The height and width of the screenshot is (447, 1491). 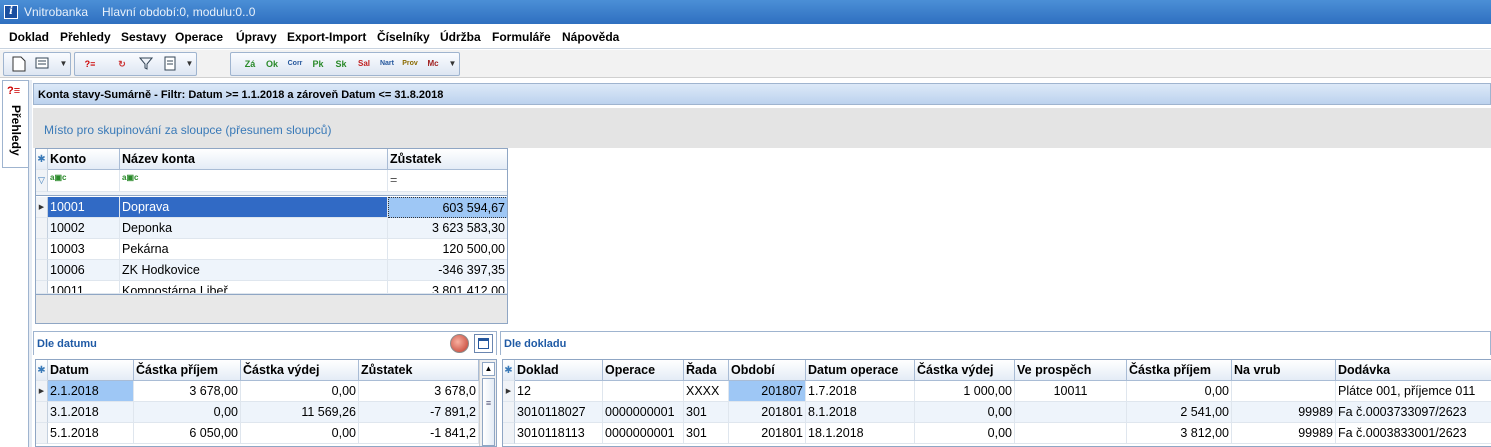 What do you see at coordinates (459, 343) in the screenshot?
I see `color-settings-icon` at bounding box center [459, 343].